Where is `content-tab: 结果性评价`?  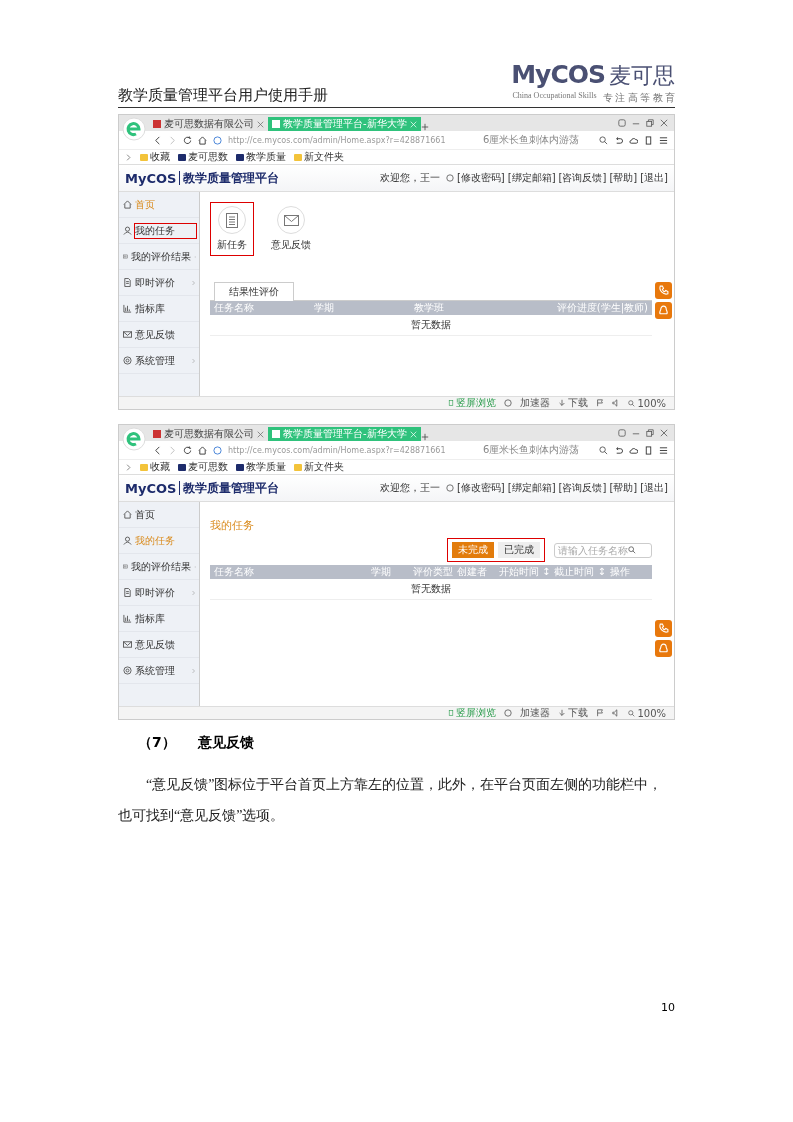
content-tab: 结果性评价 is located at coordinates (254, 291).